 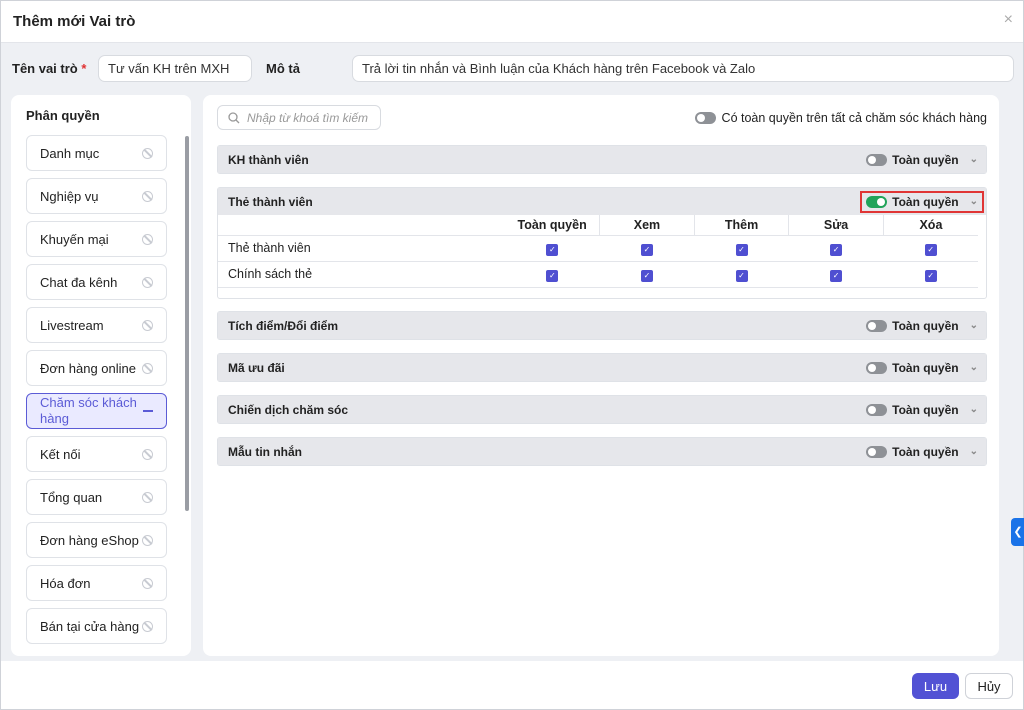 I want to click on column-header: Thêm, so click(x=742, y=225).